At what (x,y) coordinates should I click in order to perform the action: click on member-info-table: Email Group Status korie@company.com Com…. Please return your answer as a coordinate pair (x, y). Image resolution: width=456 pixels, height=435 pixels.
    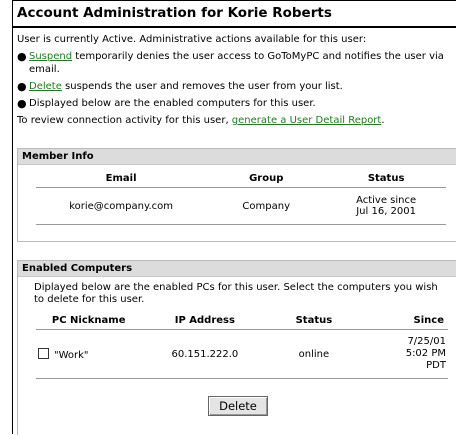
    Looking at the image, I should click on (241, 197).